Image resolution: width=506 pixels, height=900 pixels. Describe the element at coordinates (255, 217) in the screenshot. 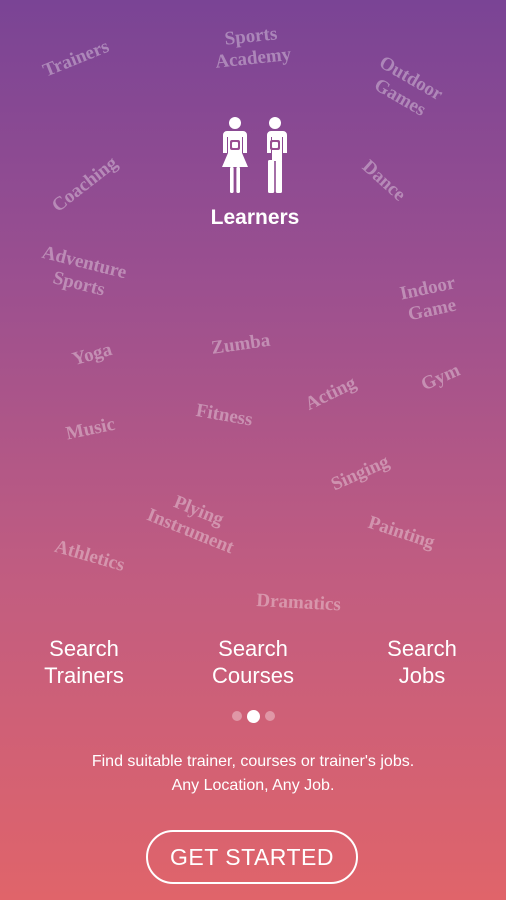

I see `hero-label: Learners` at that location.